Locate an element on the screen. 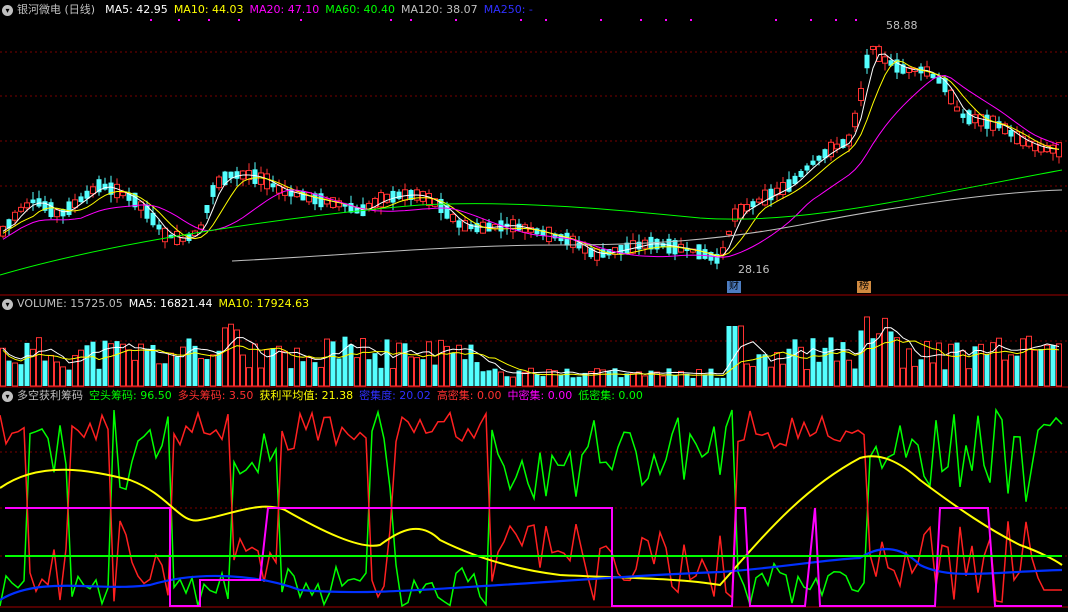 This screenshot has height=612, width=1068. mid-density-indicator: 中密集: 0.00 is located at coordinates (540, 395).